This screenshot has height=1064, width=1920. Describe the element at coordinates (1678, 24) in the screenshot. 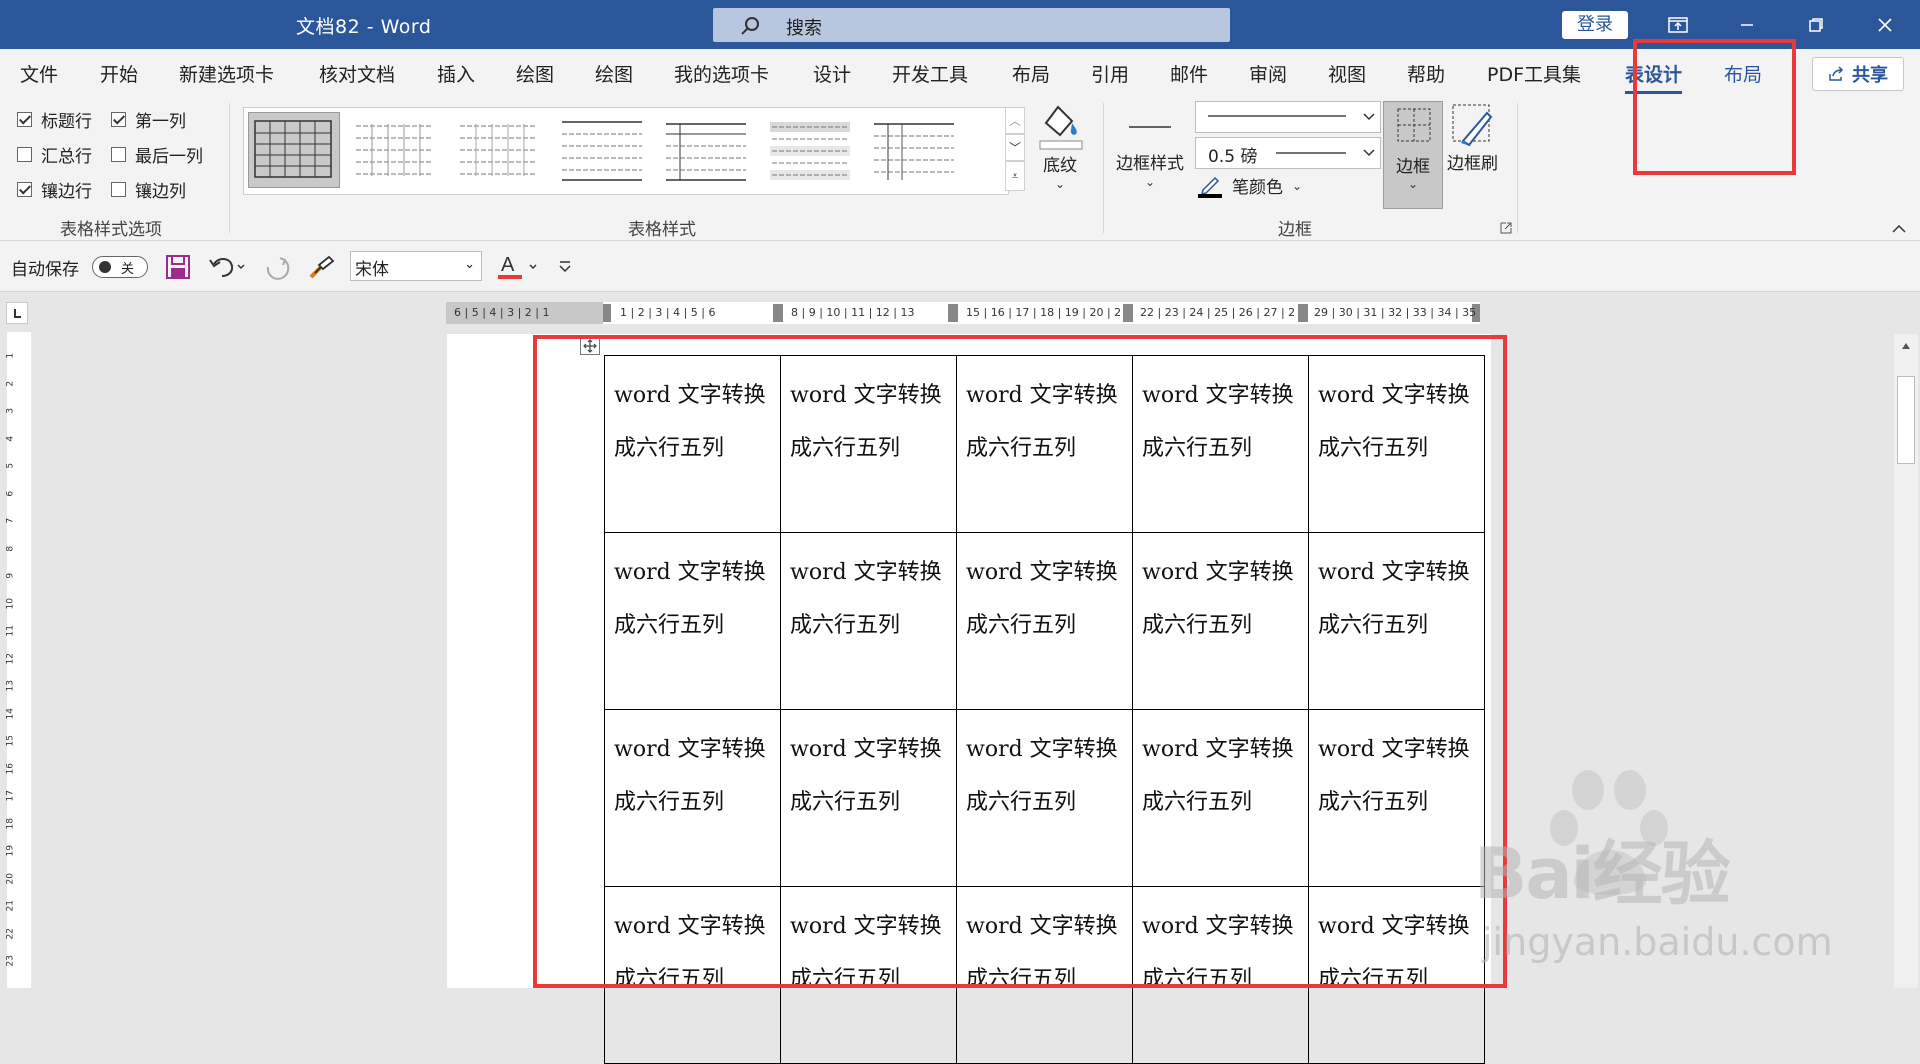

I see `ribbon-display-button` at that location.